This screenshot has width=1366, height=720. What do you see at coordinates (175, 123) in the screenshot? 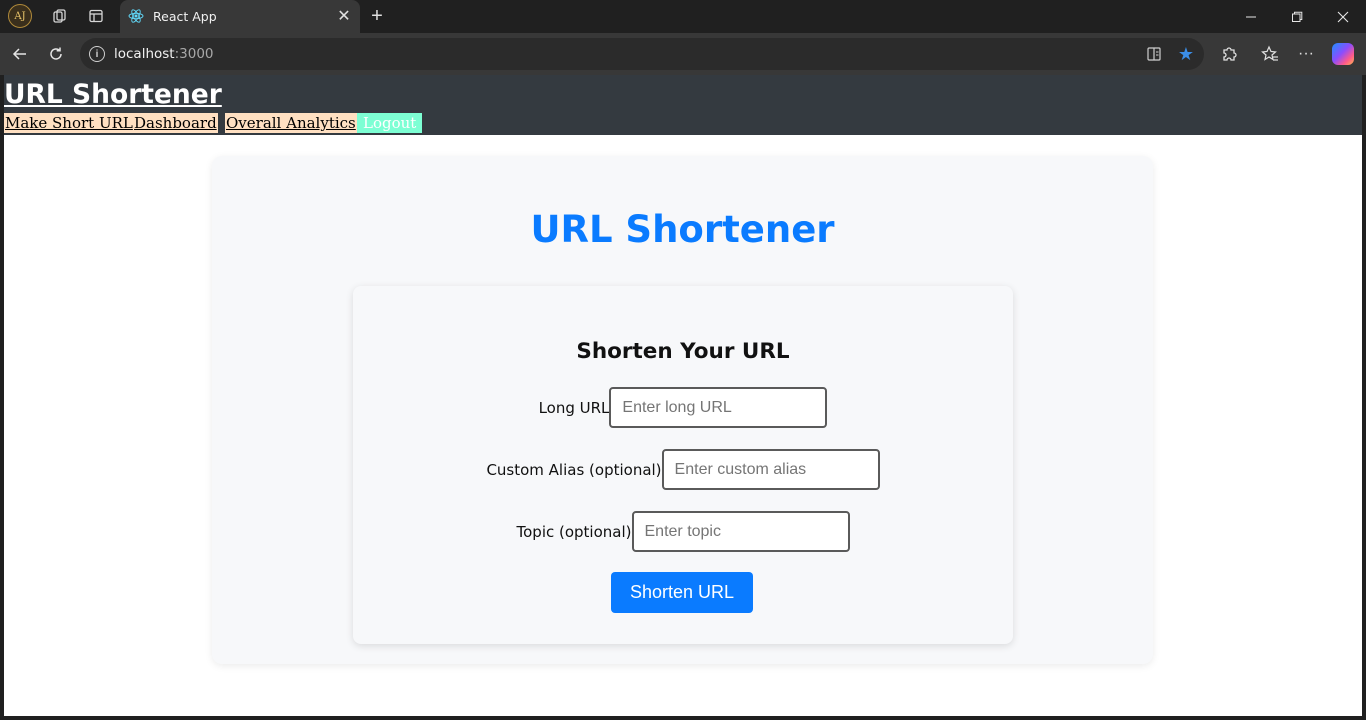
I see `nav-dashboard: Dashboard` at bounding box center [175, 123].